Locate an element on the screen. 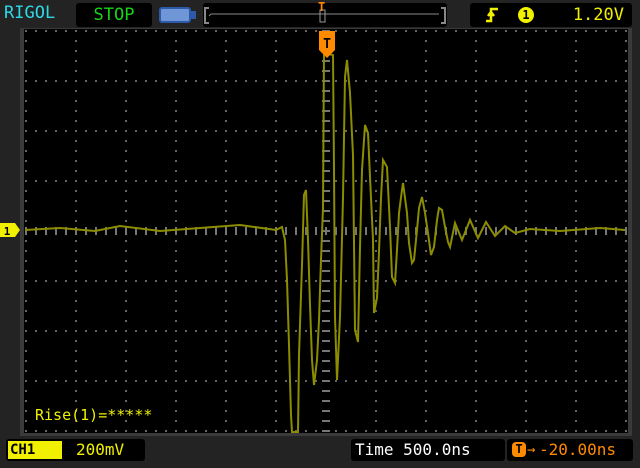 The image size is (640, 468). trigger-settings: 1 1.20V is located at coordinates (551, 15).